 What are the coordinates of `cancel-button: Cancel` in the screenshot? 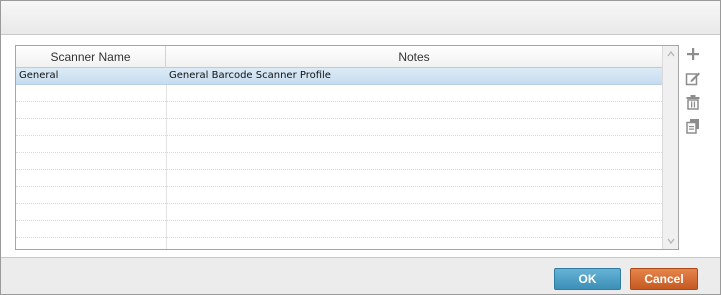 It's located at (664, 279).